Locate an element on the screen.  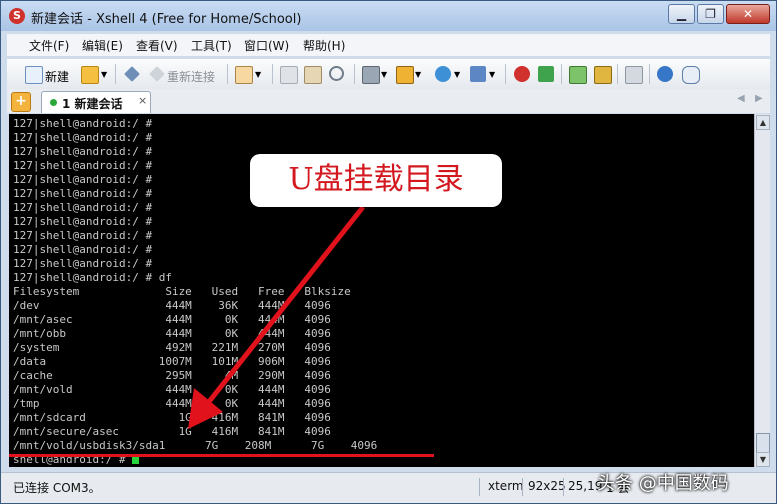
xftp-icon is located at coordinates (546, 74).